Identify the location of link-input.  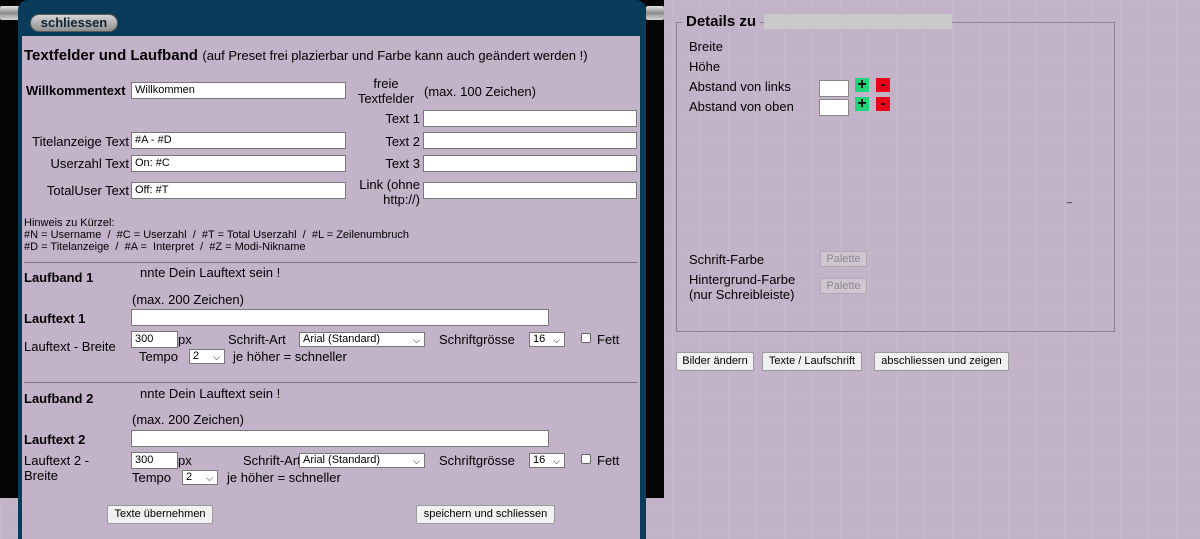
(530, 190).